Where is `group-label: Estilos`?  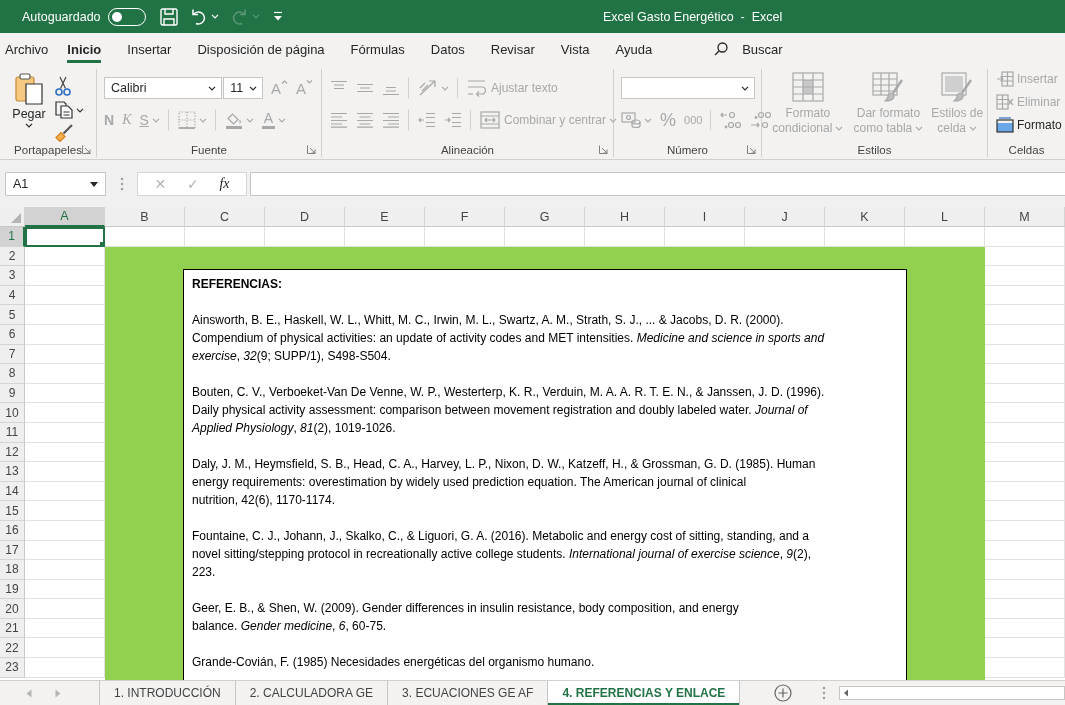
group-label: Estilos is located at coordinates (874, 149).